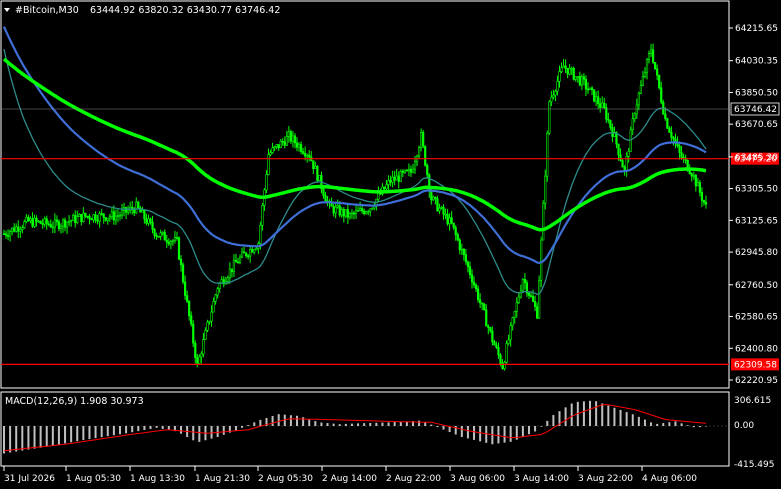  What do you see at coordinates (157, 479) in the screenshot?
I see `time-tick-label: 1 Aug 13:30` at bounding box center [157, 479].